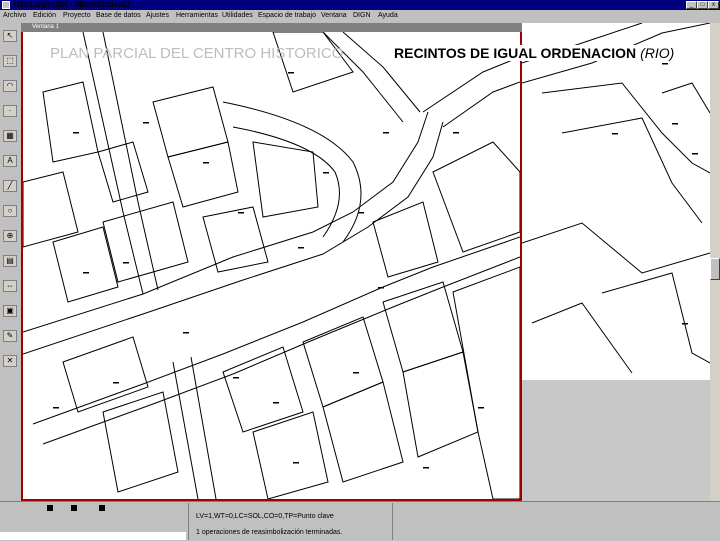 The image size is (720, 541). What do you see at coordinates (44, 16) in the screenshot?
I see `menu-edicion: Edición` at bounding box center [44, 16].